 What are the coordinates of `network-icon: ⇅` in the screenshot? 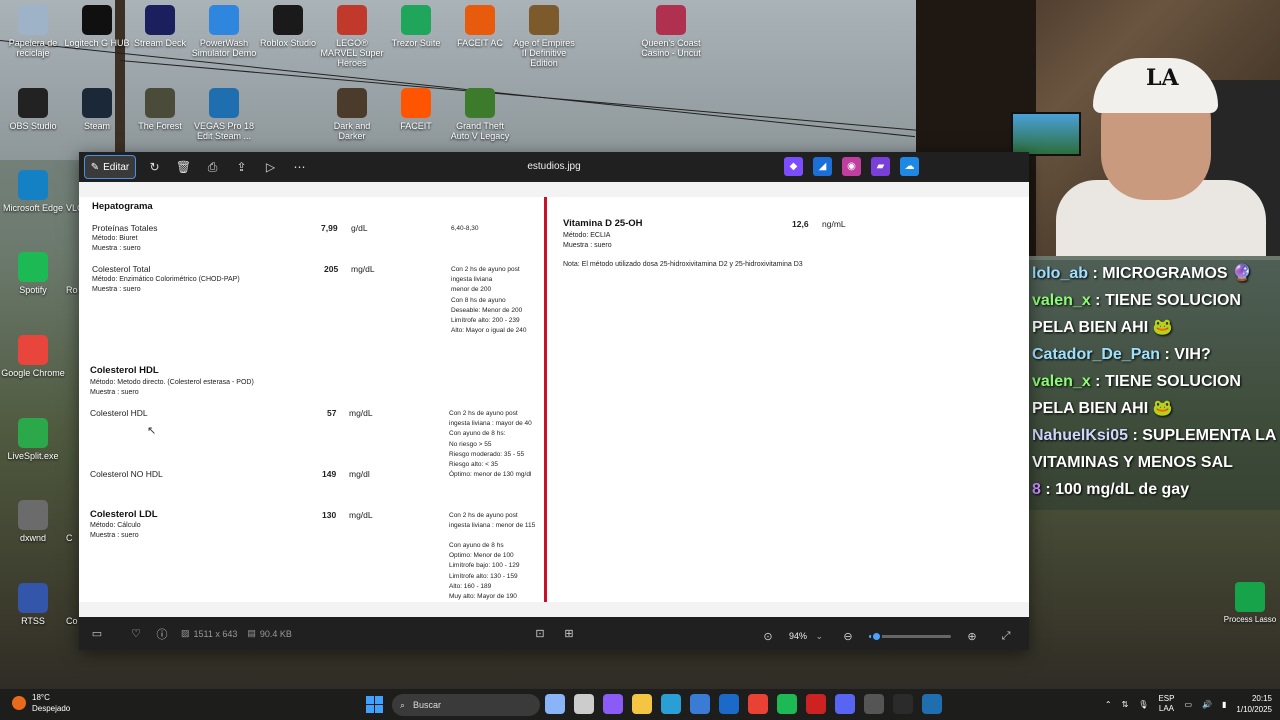 It's located at (1125, 704).